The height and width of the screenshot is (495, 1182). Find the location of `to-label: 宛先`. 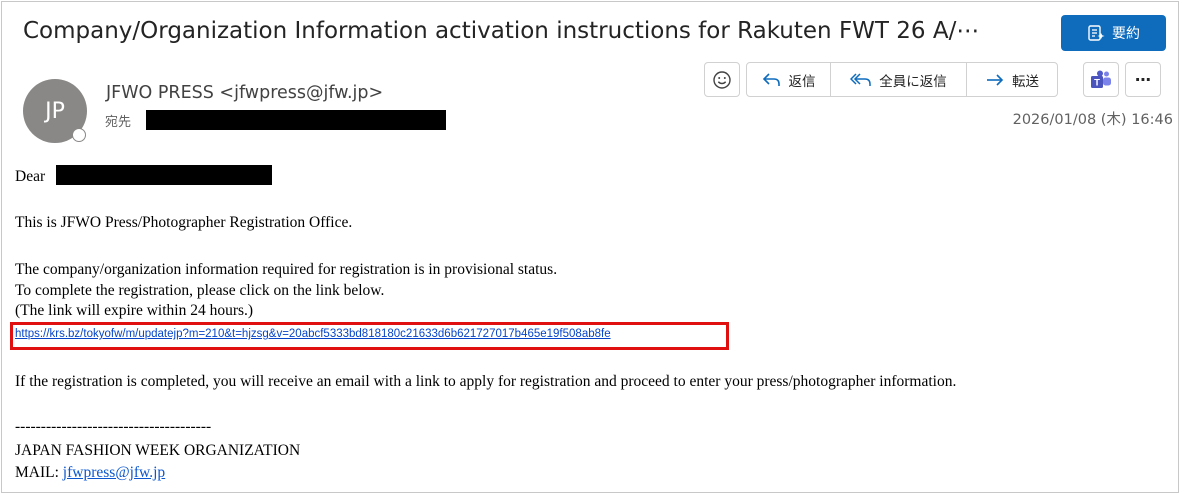

to-label: 宛先 is located at coordinates (118, 122).